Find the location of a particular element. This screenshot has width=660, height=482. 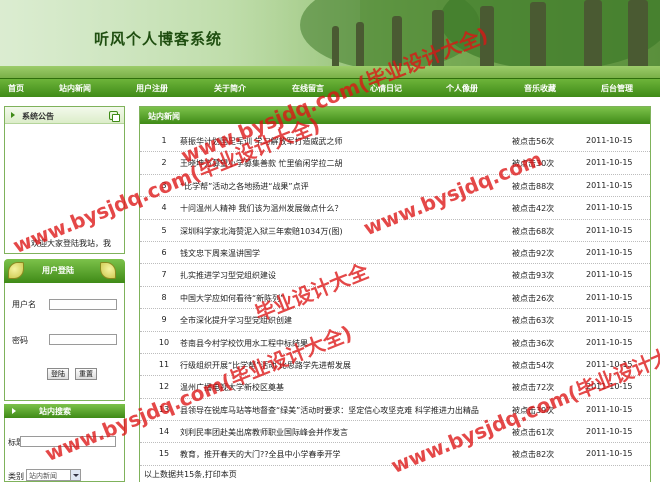

news-row-hits: 被点击54次 is located at coordinates (533, 365).